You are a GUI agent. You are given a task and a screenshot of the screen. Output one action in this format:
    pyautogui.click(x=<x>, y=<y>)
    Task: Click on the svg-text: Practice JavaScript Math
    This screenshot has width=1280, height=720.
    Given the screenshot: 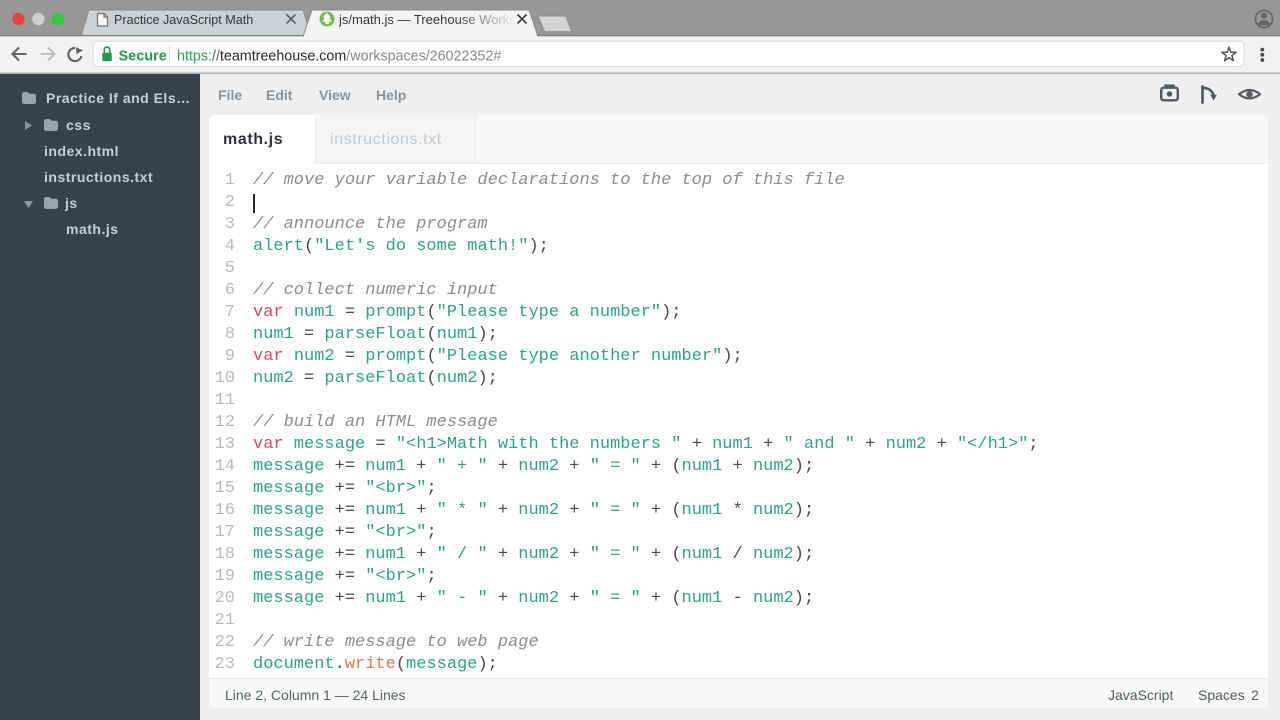 What is the action you would take?
    pyautogui.click(x=183, y=20)
    